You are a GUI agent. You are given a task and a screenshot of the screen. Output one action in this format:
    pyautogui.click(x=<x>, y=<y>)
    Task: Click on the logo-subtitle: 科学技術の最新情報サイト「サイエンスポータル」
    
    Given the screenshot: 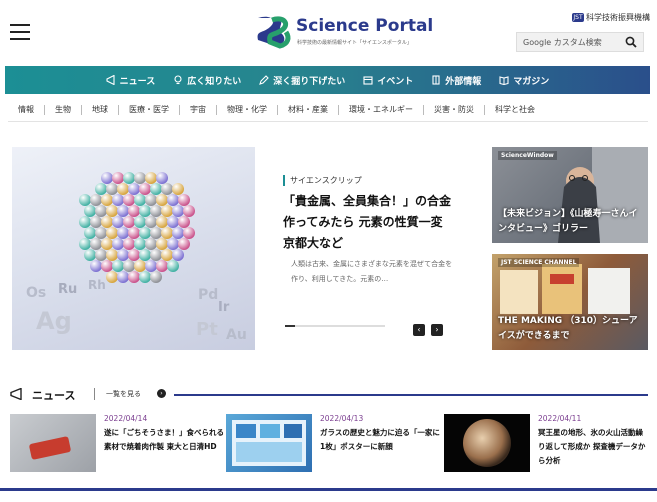 What is the action you would take?
    pyautogui.click(x=354, y=43)
    